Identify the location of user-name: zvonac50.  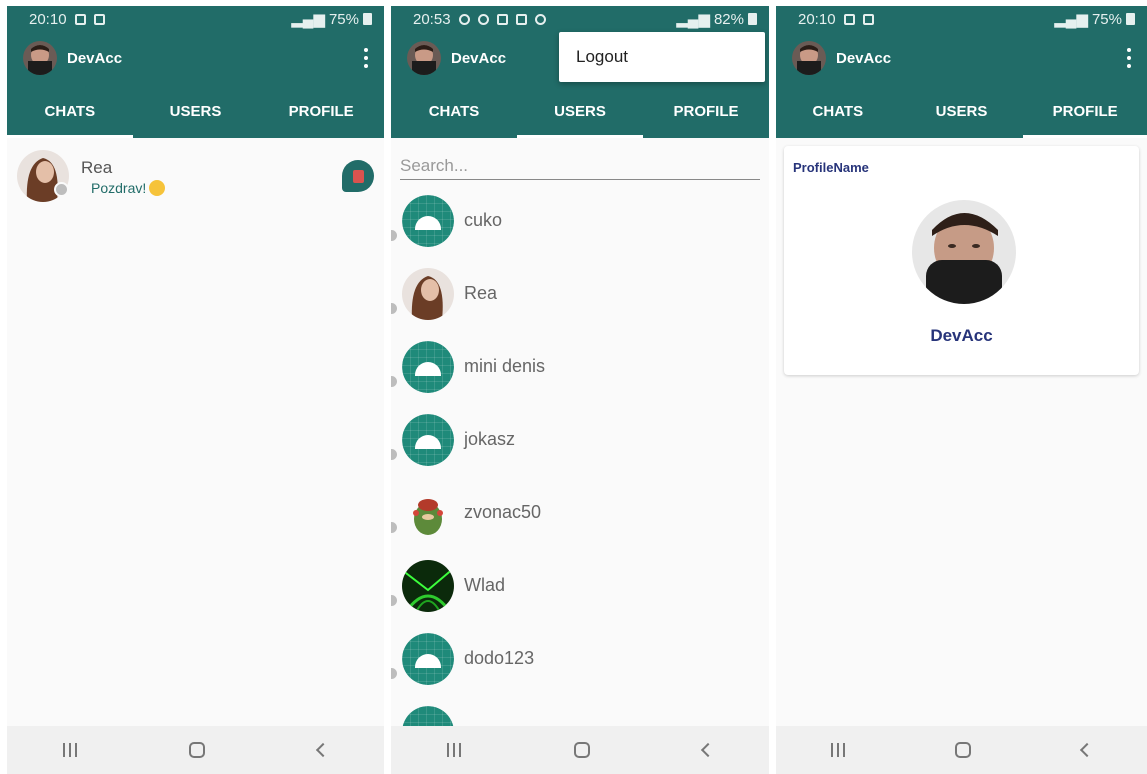
(503, 512).